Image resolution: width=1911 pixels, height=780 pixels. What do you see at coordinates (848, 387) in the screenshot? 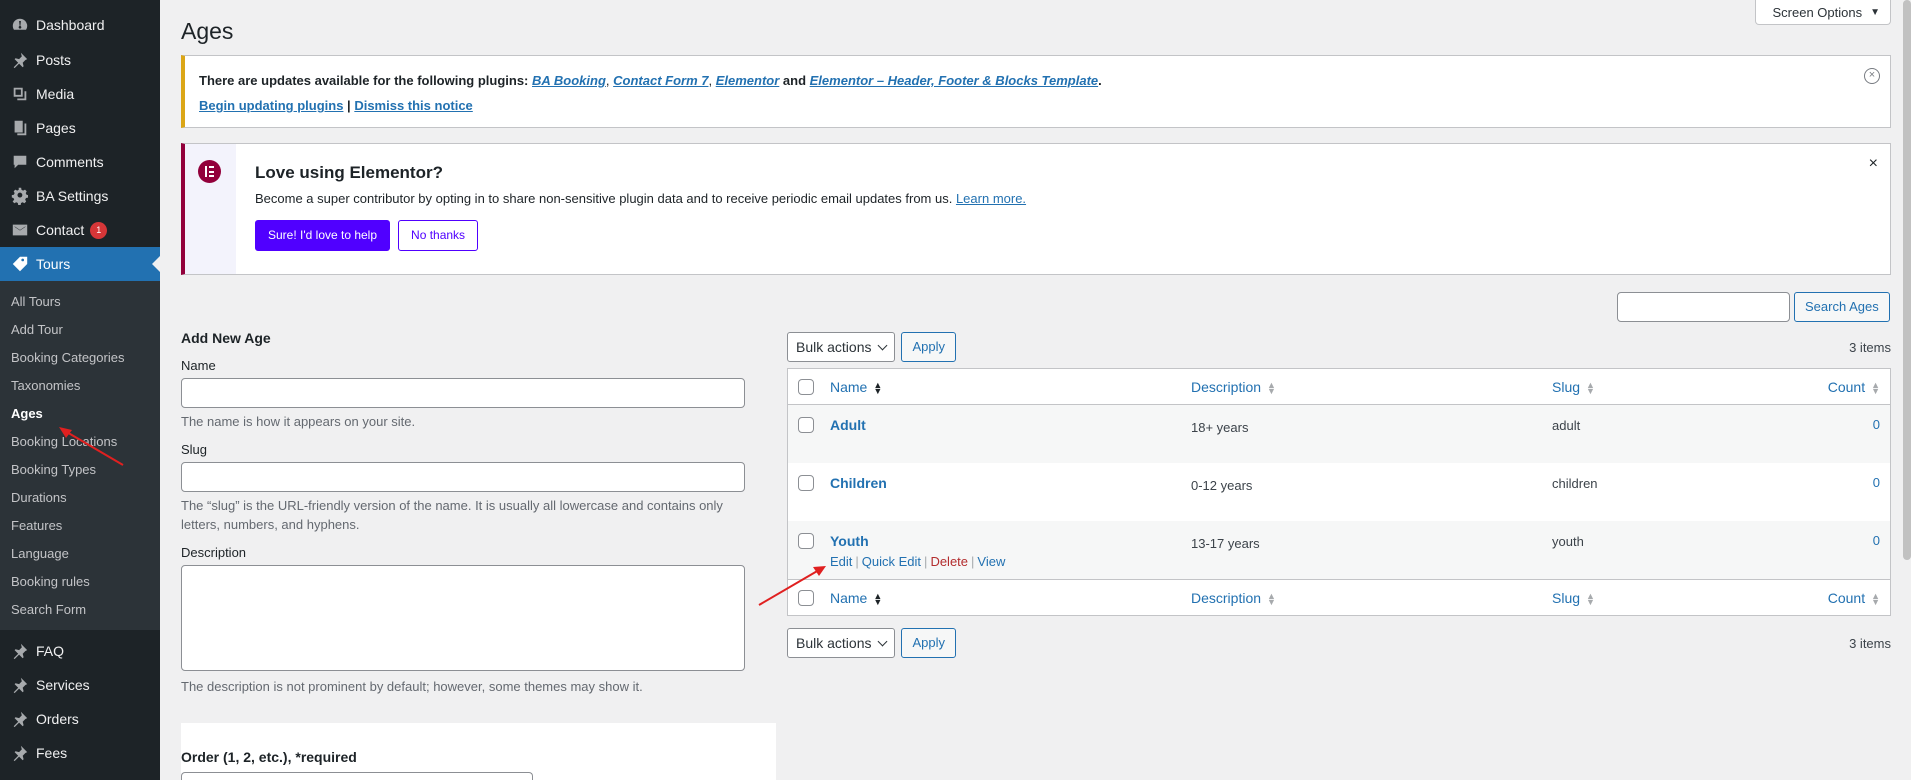
I see `column-header-name: Name` at bounding box center [848, 387].